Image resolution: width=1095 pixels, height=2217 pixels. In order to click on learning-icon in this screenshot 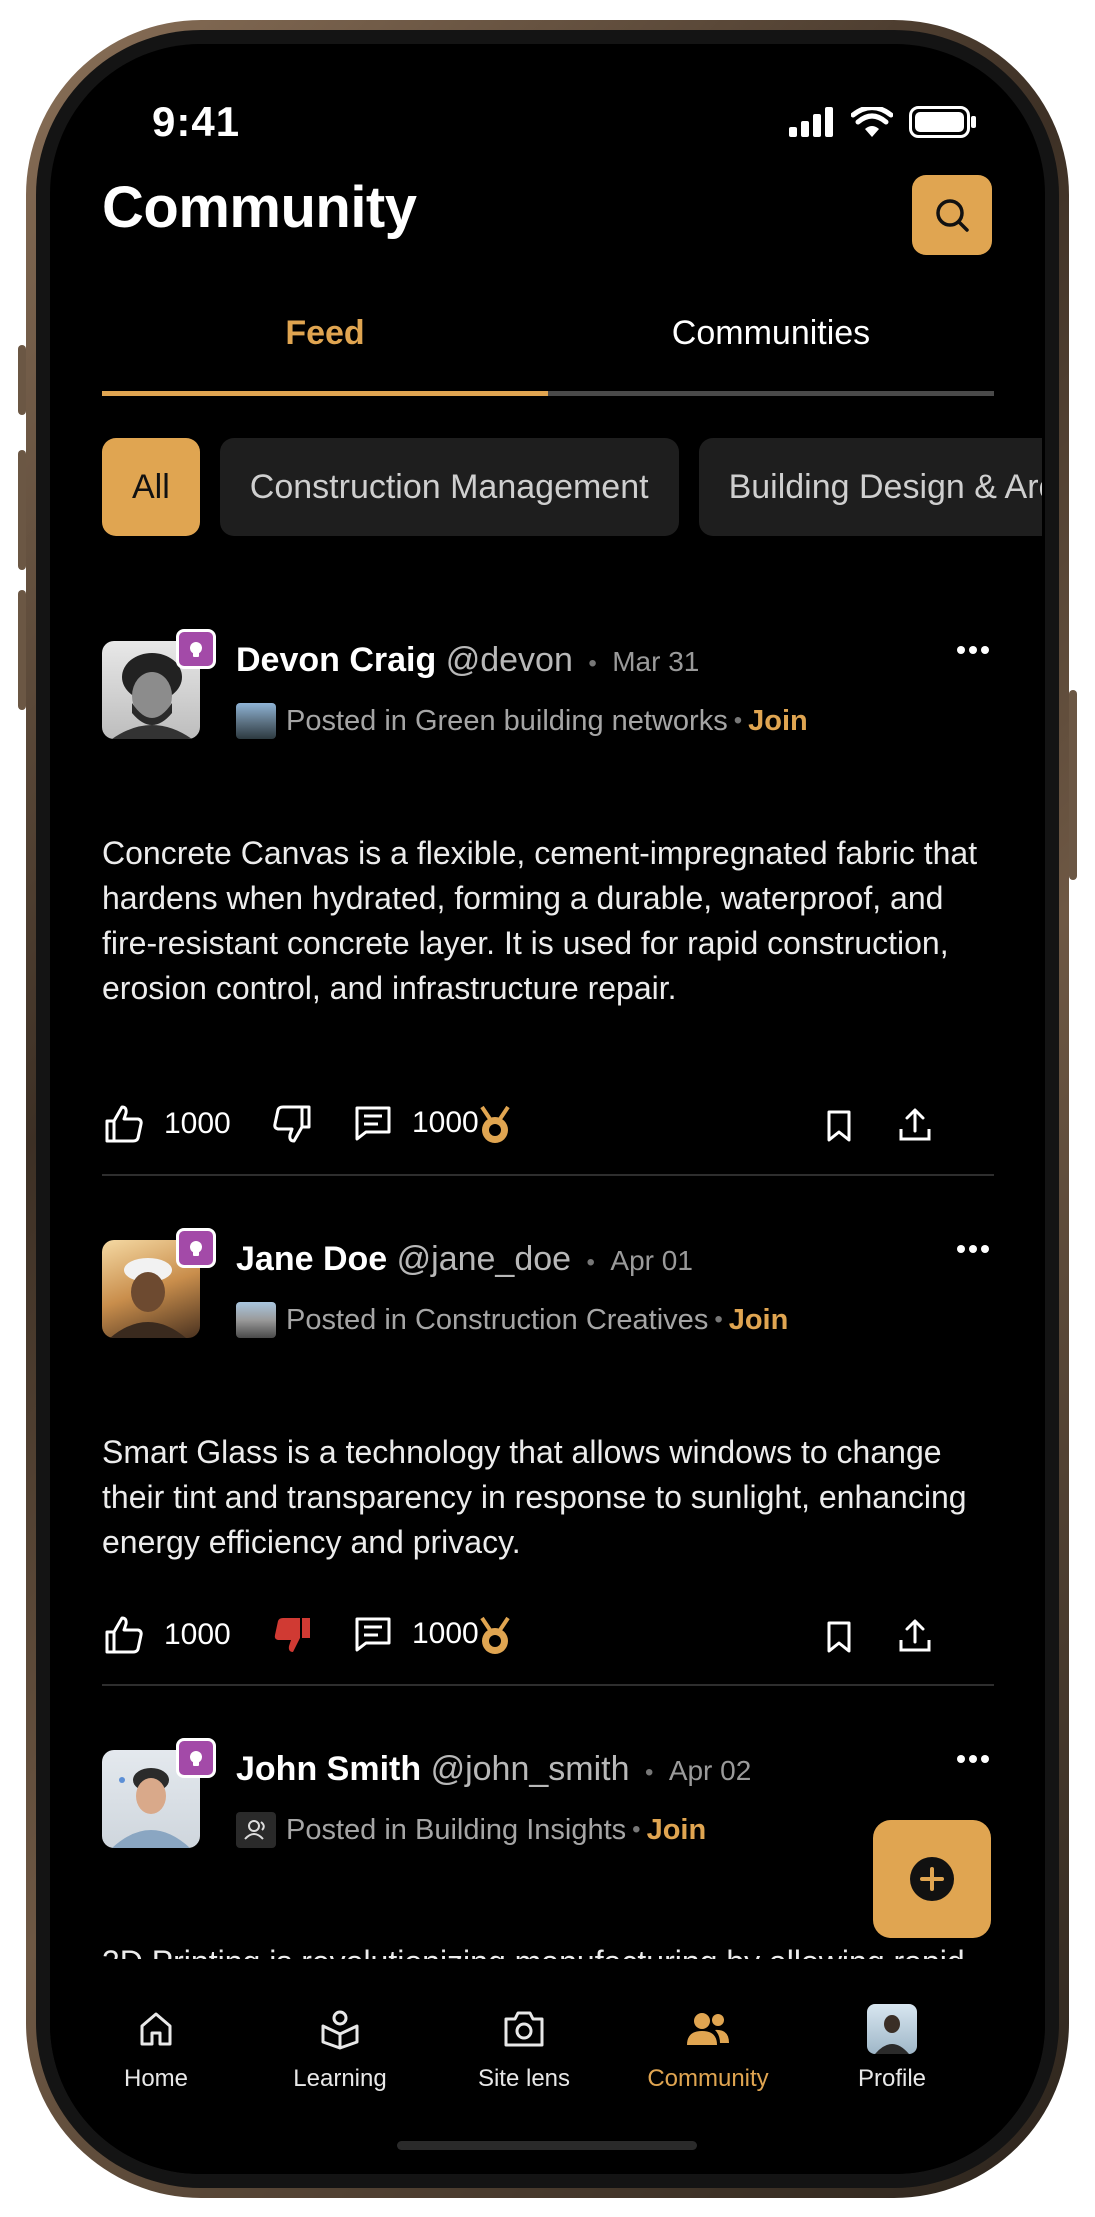, I will do `click(340, 2030)`.